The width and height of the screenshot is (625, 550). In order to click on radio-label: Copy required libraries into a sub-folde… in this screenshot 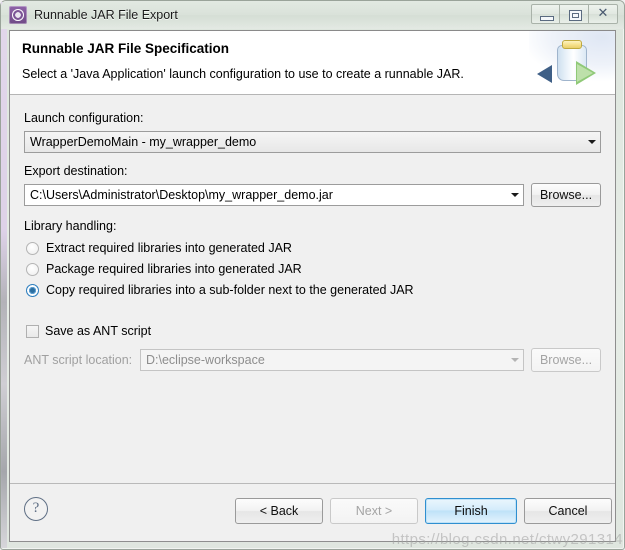, I will do `click(230, 290)`.